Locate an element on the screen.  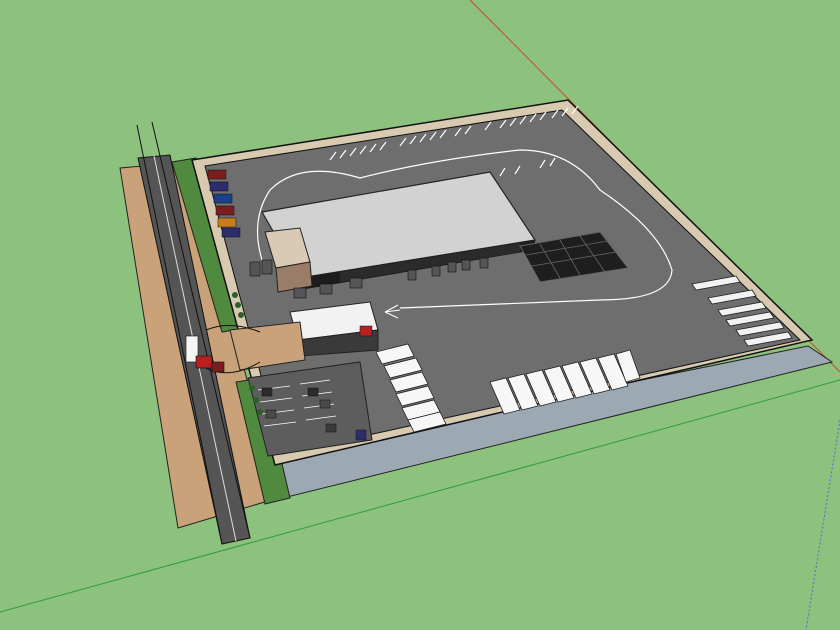
truck-at-gate is located at coordinates (366, 331).